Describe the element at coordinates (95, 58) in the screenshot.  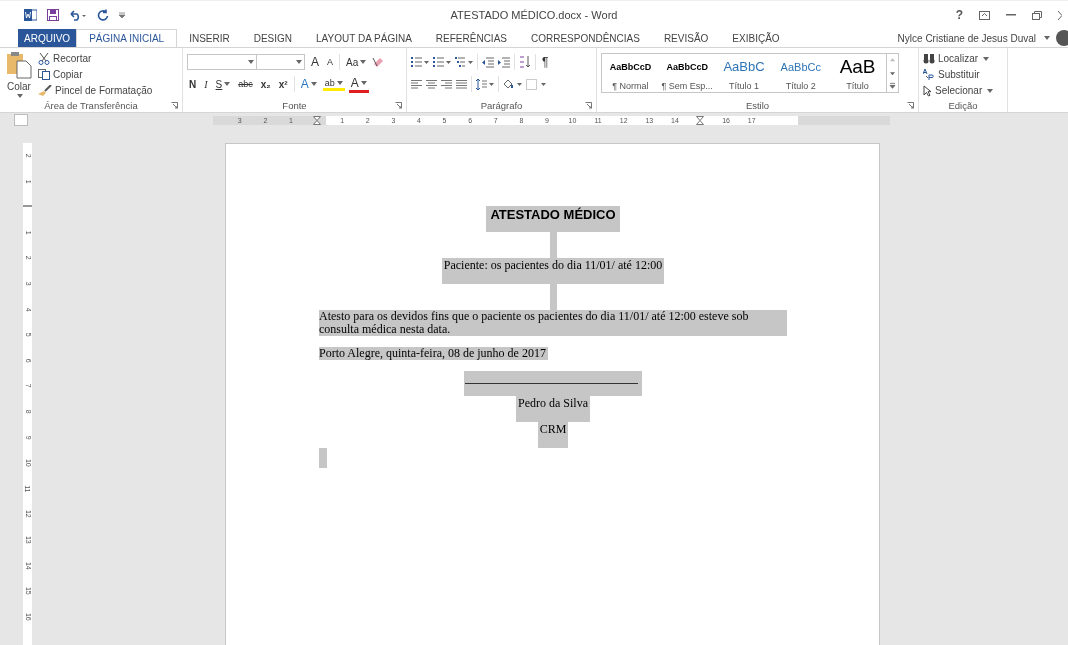
I see `cut-button: Recortar` at that location.